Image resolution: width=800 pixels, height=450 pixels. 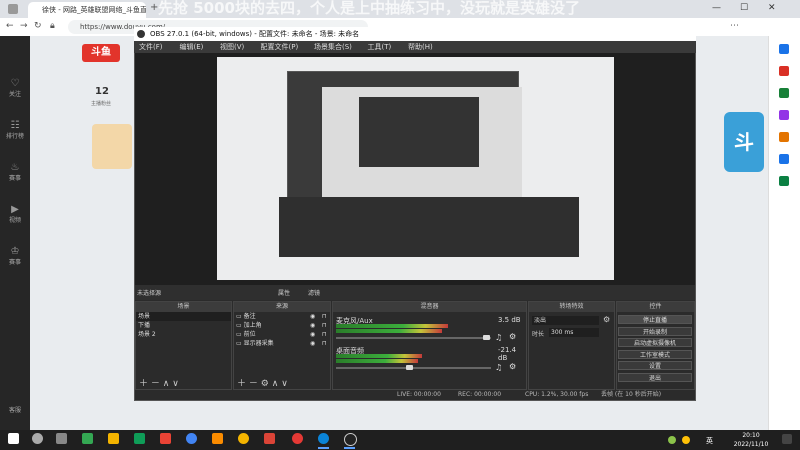 What do you see at coordinates (606, 319) in the screenshot?
I see `transition-gear-icon: ⚙` at bounding box center [606, 319].